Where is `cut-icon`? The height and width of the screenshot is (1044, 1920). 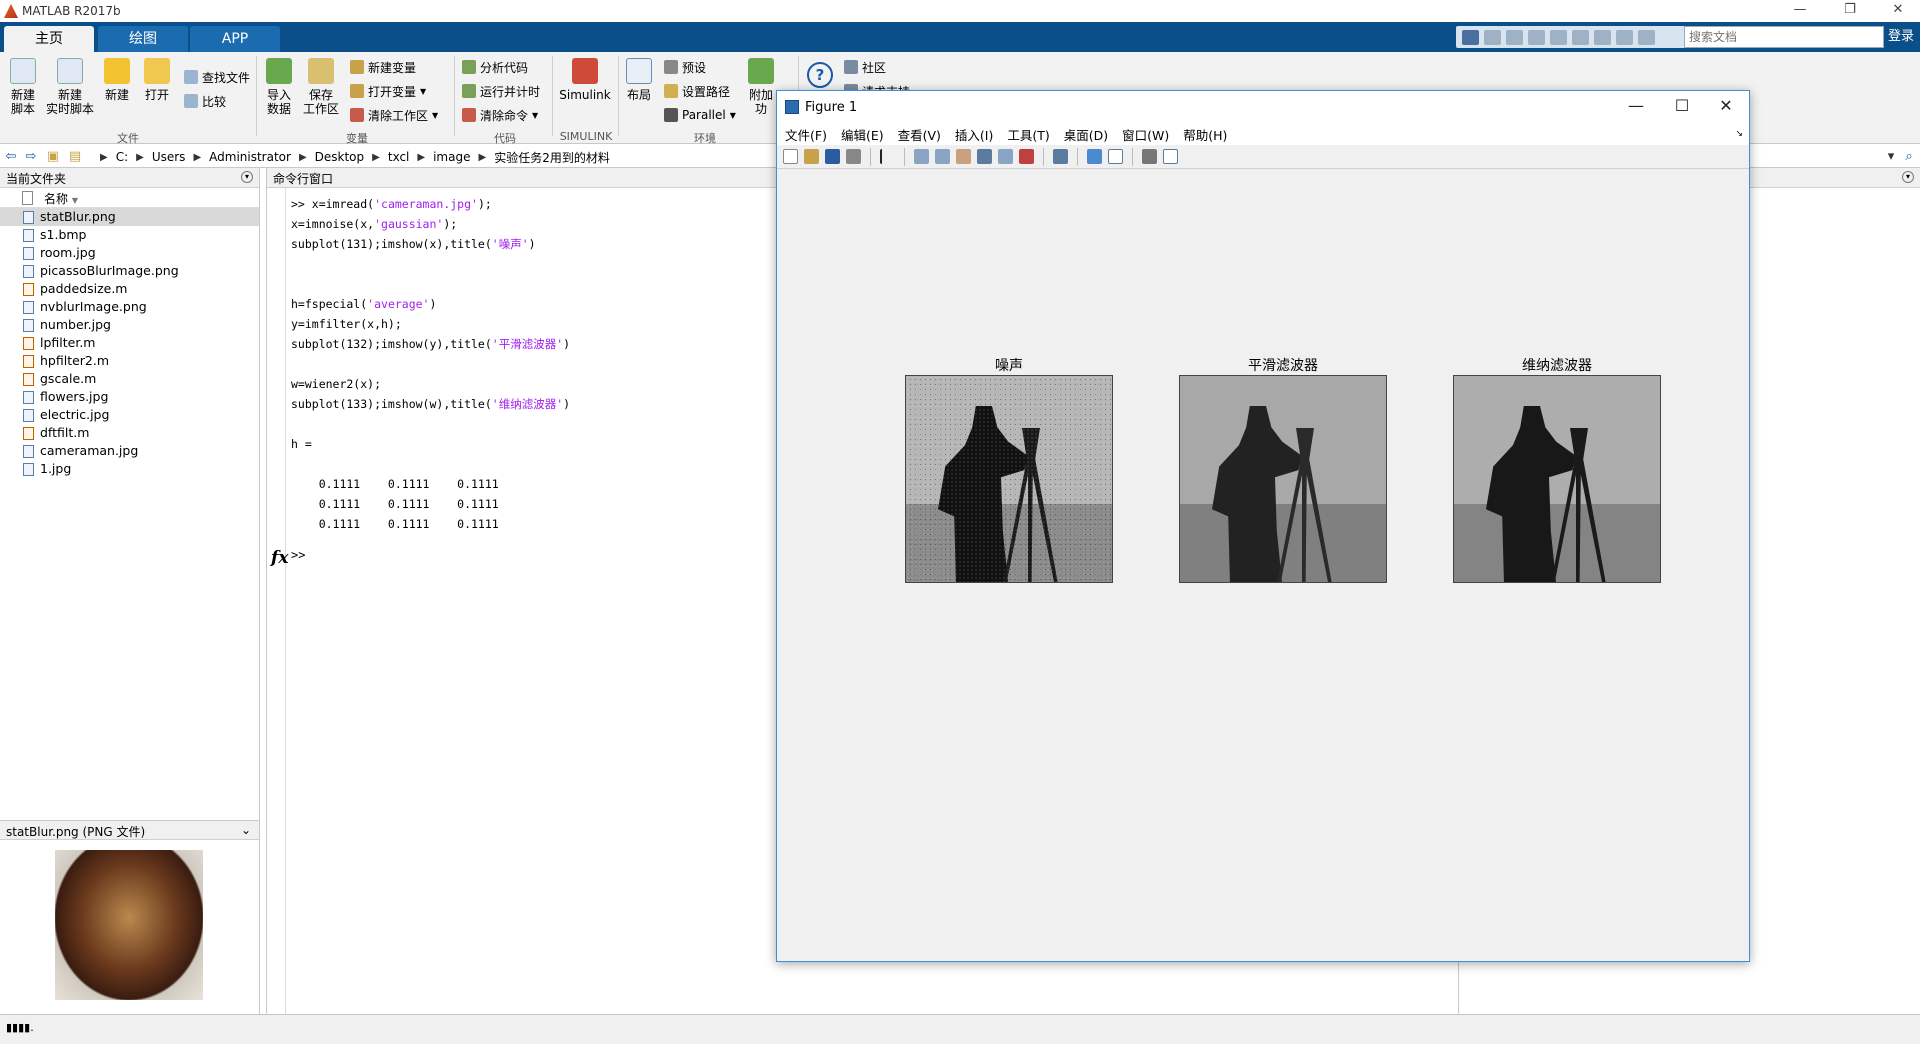
cut-icon is located at coordinates (1514, 37).